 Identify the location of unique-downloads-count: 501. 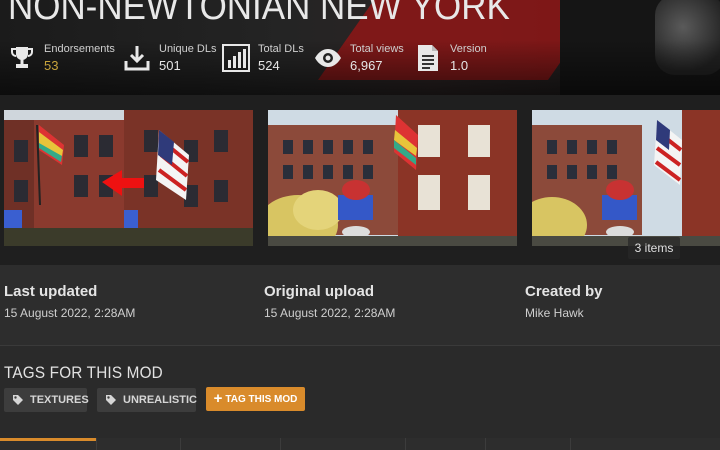
(170, 65).